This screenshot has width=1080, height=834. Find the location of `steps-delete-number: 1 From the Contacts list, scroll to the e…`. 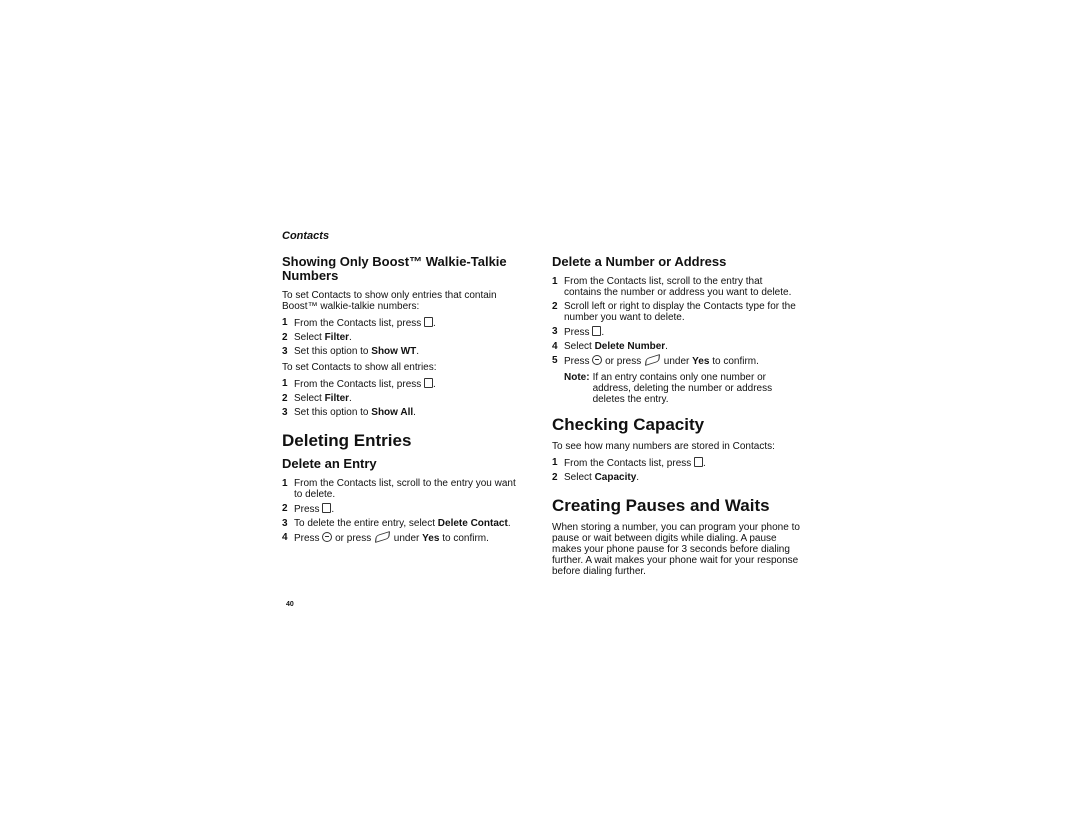

steps-delete-number: 1 From the Contacts list, scroll to the e… is located at coordinates (676, 321).